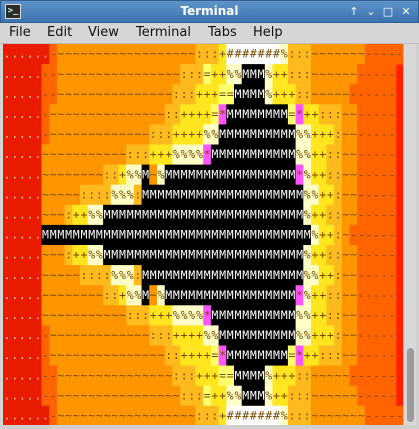 This screenshot has width=419, height=429. Describe the element at coordinates (406, 12) in the screenshot. I see `close-icon: ✕` at that location.